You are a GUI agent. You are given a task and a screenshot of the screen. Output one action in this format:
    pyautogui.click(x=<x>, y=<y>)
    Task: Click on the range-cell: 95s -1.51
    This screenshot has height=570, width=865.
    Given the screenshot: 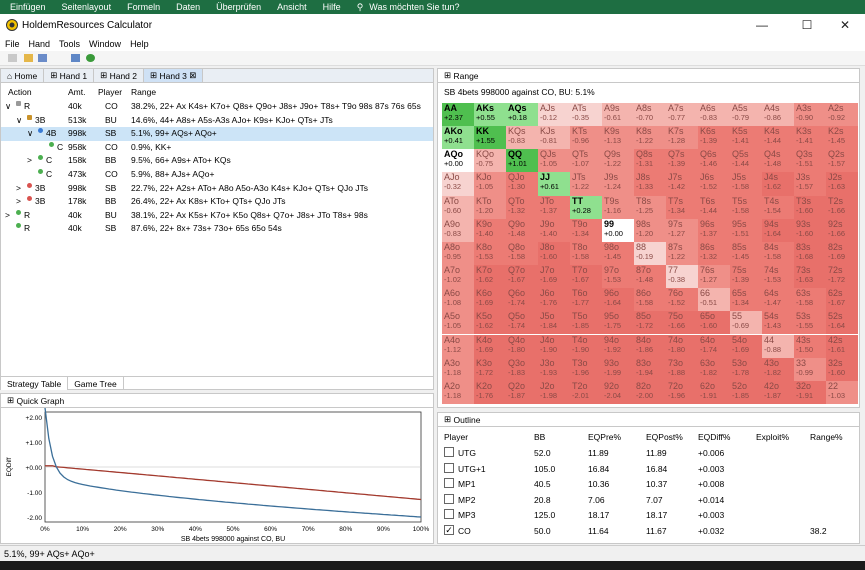 What is the action you would take?
    pyautogui.click(x=746, y=230)
    